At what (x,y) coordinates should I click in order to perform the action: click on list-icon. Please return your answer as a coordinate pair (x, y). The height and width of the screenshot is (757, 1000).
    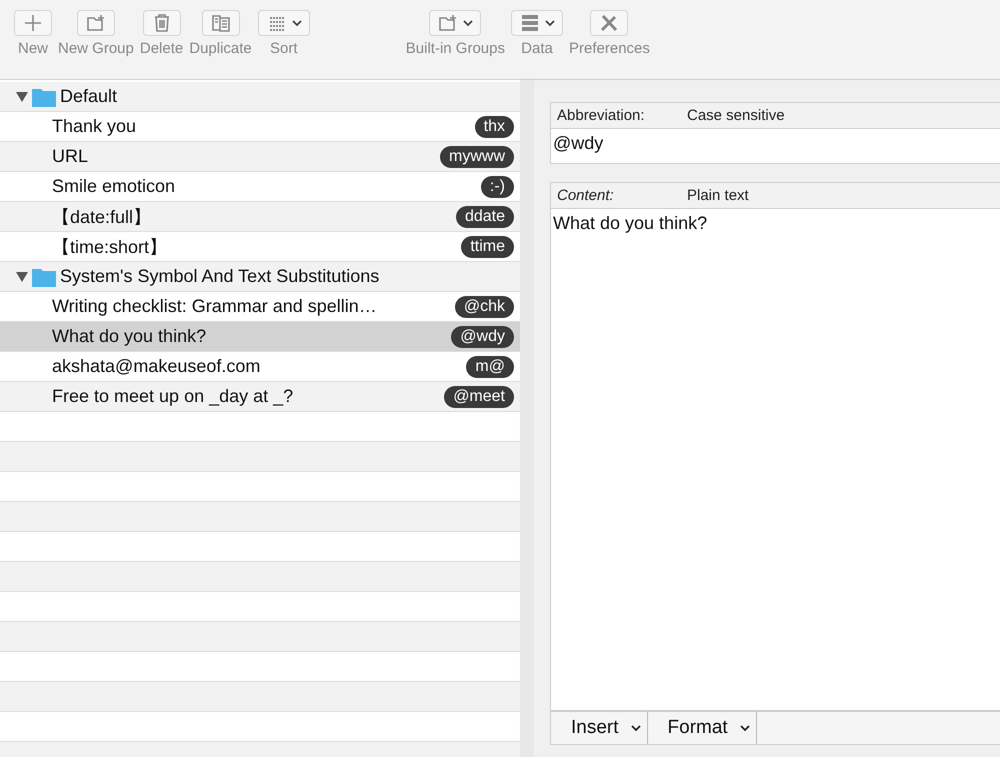
    Looking at the image, I should click on (530, 23).